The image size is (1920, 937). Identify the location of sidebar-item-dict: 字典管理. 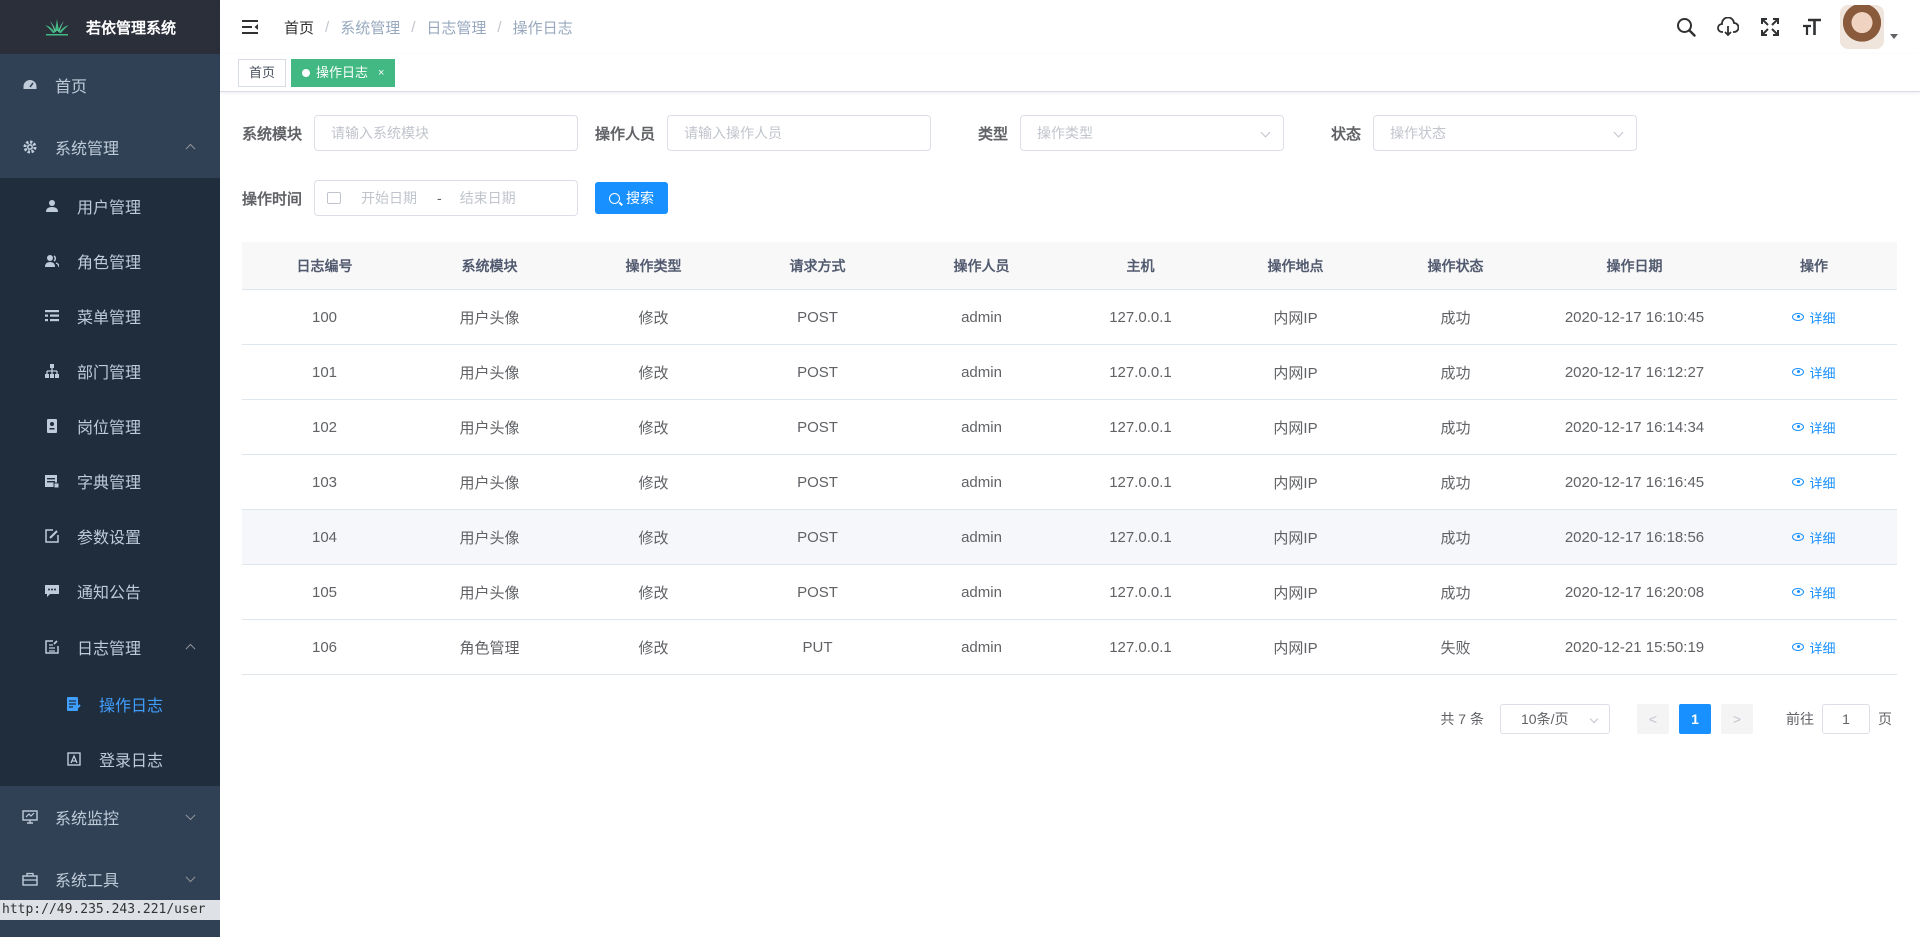
(110, 480).